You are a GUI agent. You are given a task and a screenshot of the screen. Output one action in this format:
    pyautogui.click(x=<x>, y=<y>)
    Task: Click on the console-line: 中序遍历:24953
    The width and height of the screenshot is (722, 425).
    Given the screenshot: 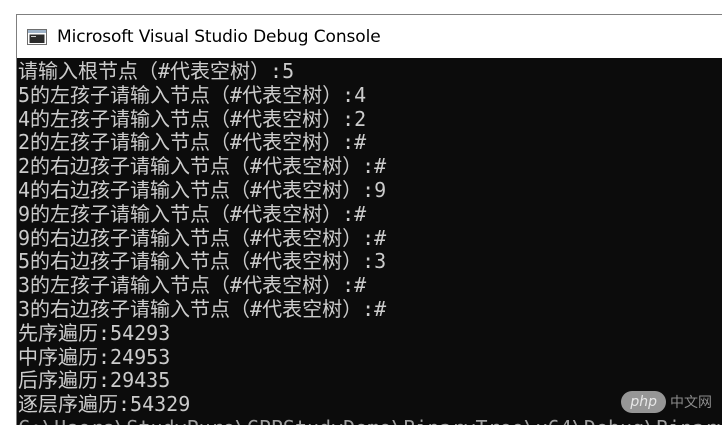 What is the action you would take?
    pyautogui.click(x=94, y=356)
    